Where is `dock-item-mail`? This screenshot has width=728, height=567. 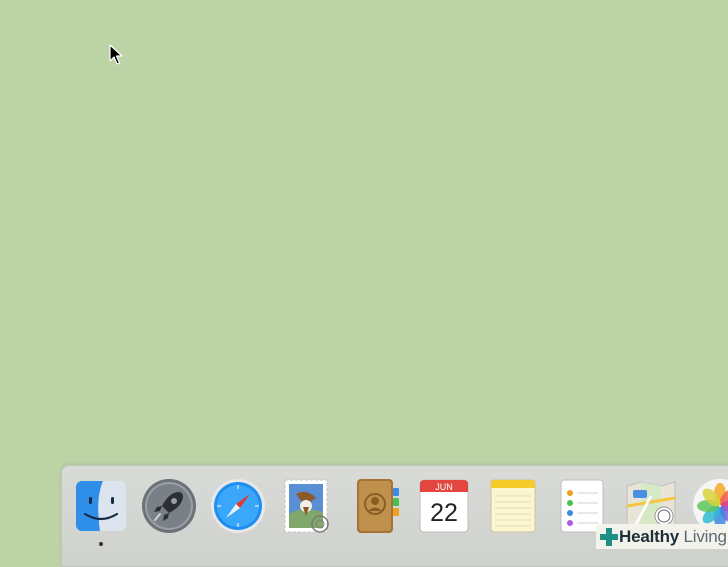
dock-item-mail is located at coordinates (306, 506).